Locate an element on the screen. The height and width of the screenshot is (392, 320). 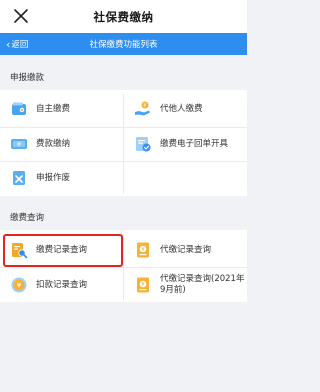
section-title: 申报缴款 is located at coordinates (27, 78).